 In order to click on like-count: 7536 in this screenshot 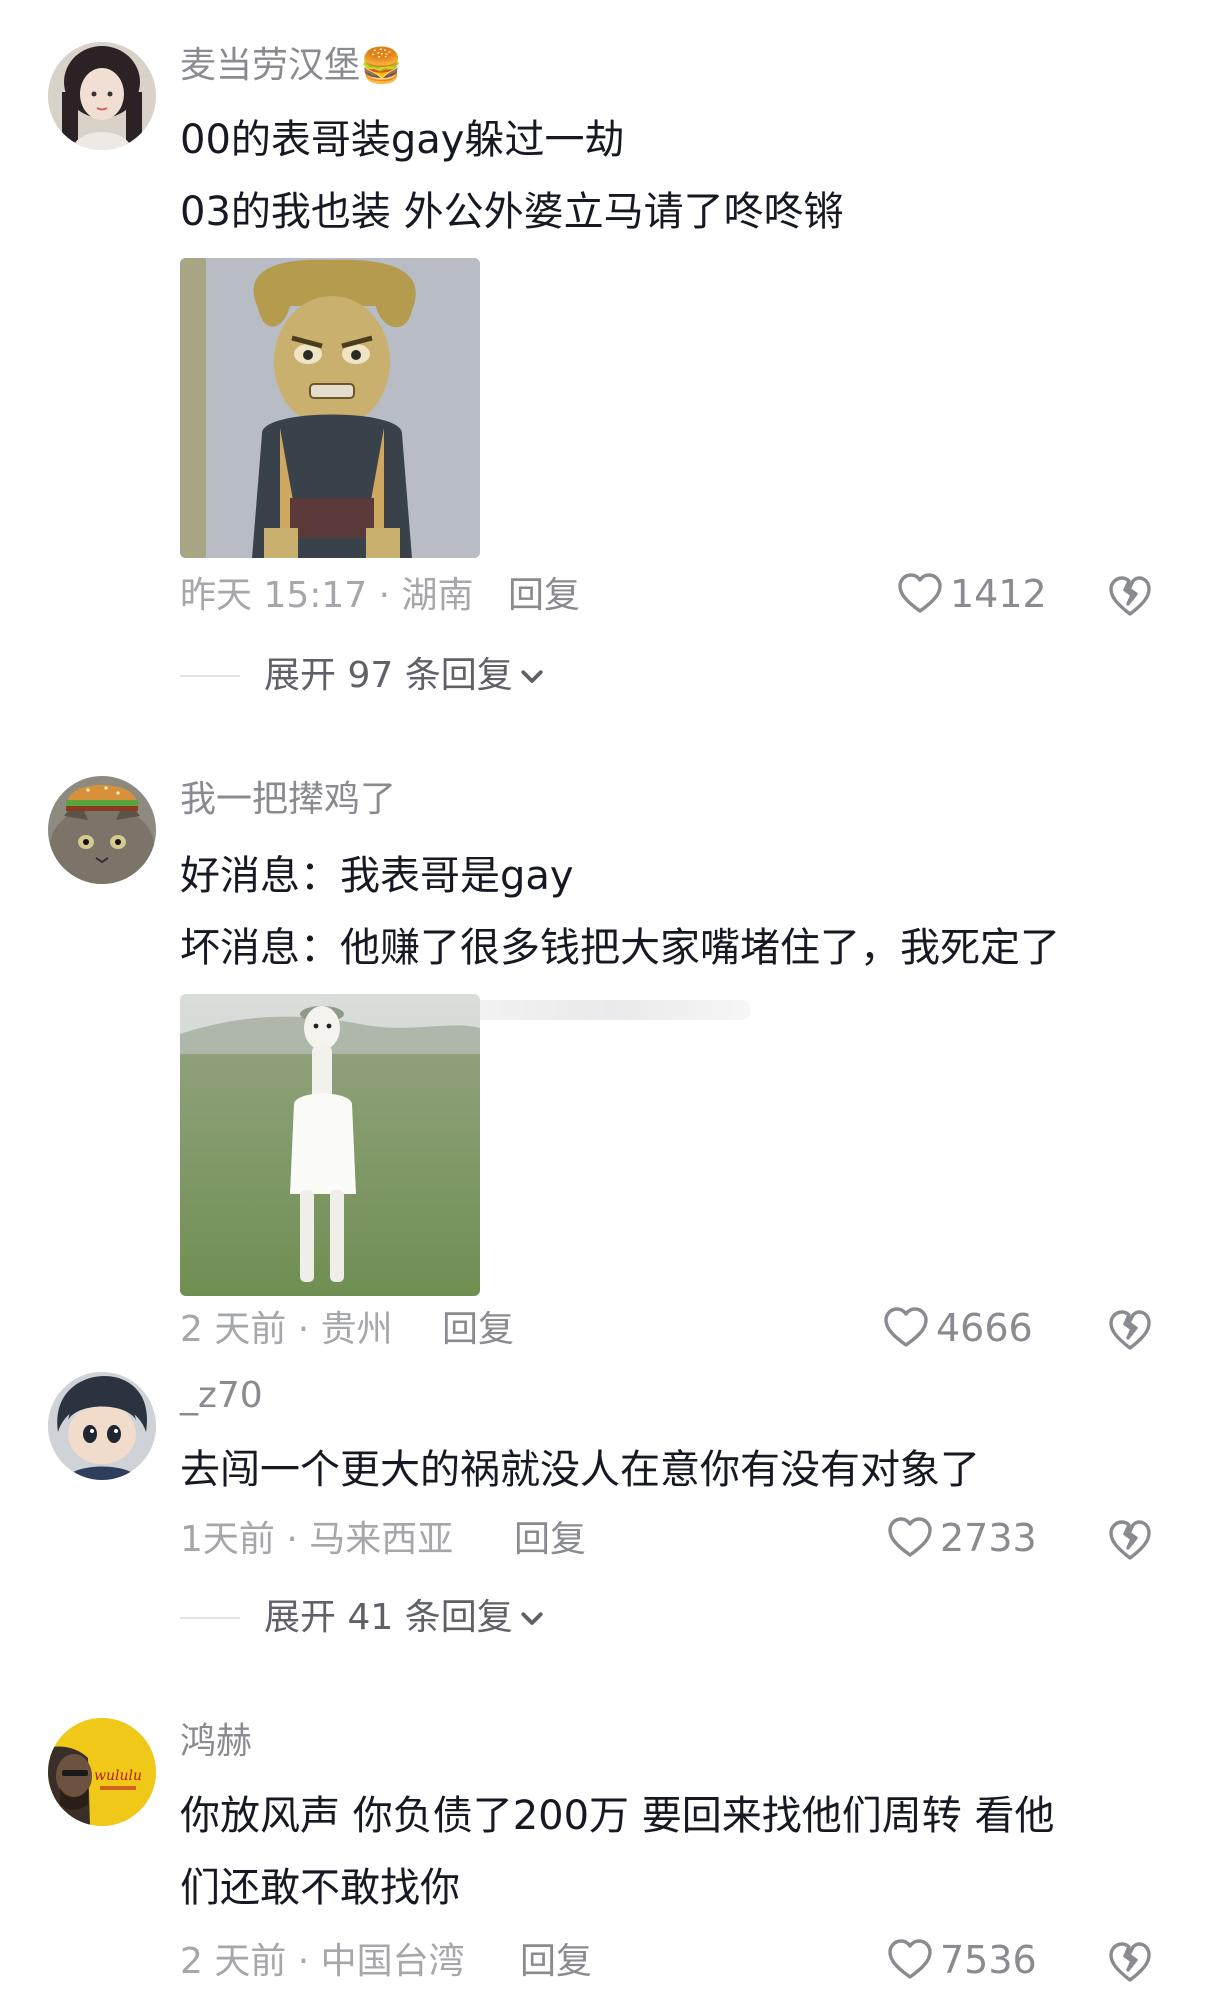, I will do `click(988, 1960)`.